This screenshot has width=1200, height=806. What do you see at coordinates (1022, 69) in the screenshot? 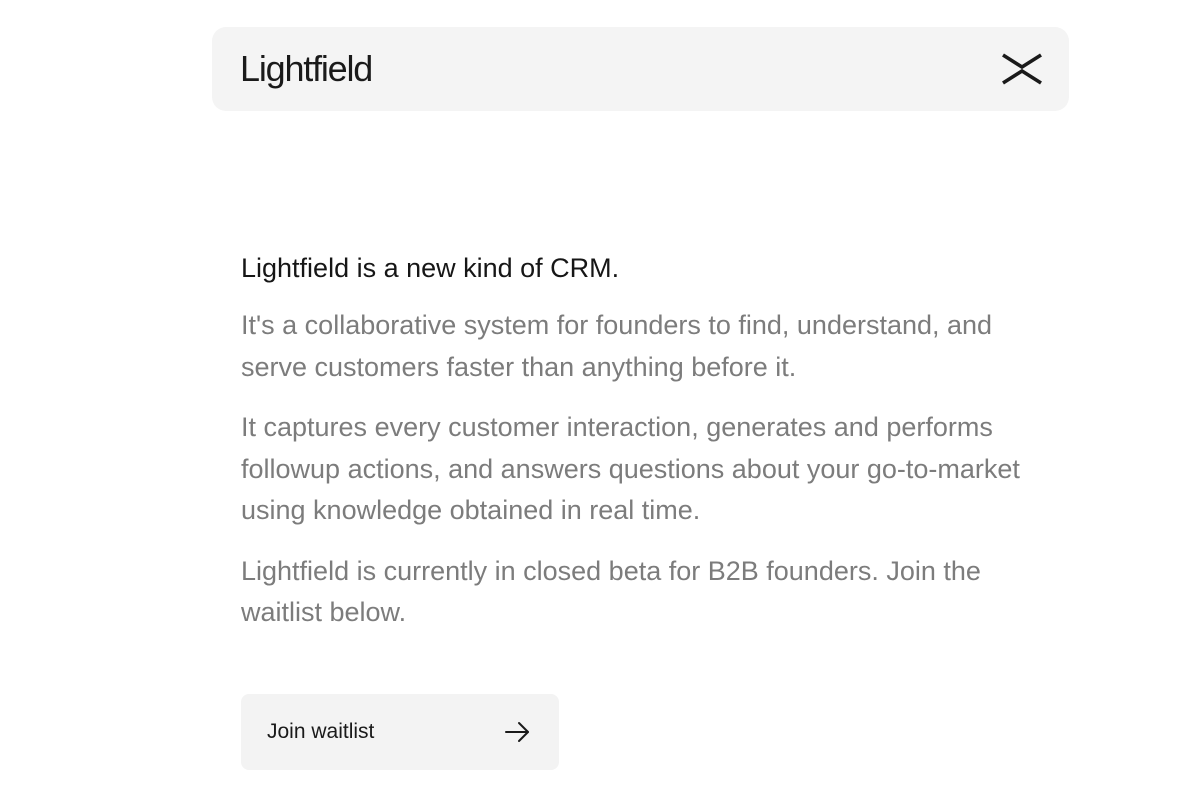
I see `lightfield-x-logo-icon` at bounding box center [1022, 69].